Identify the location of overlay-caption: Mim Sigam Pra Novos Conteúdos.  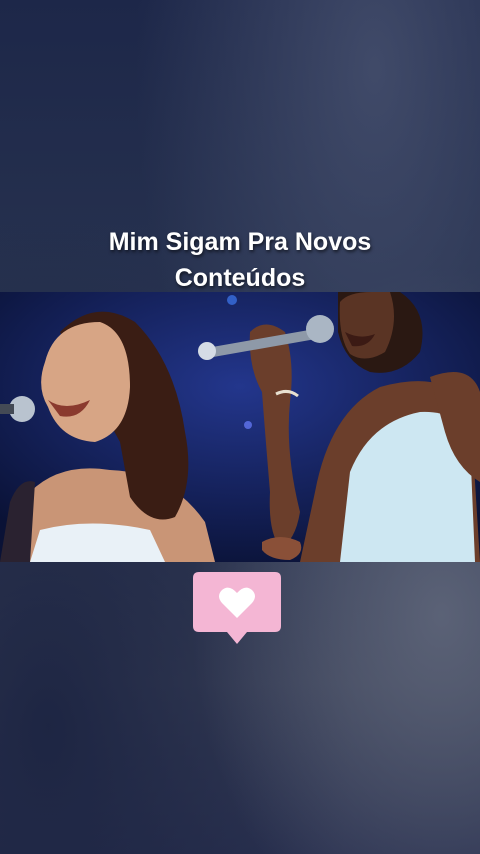
(240, 260).